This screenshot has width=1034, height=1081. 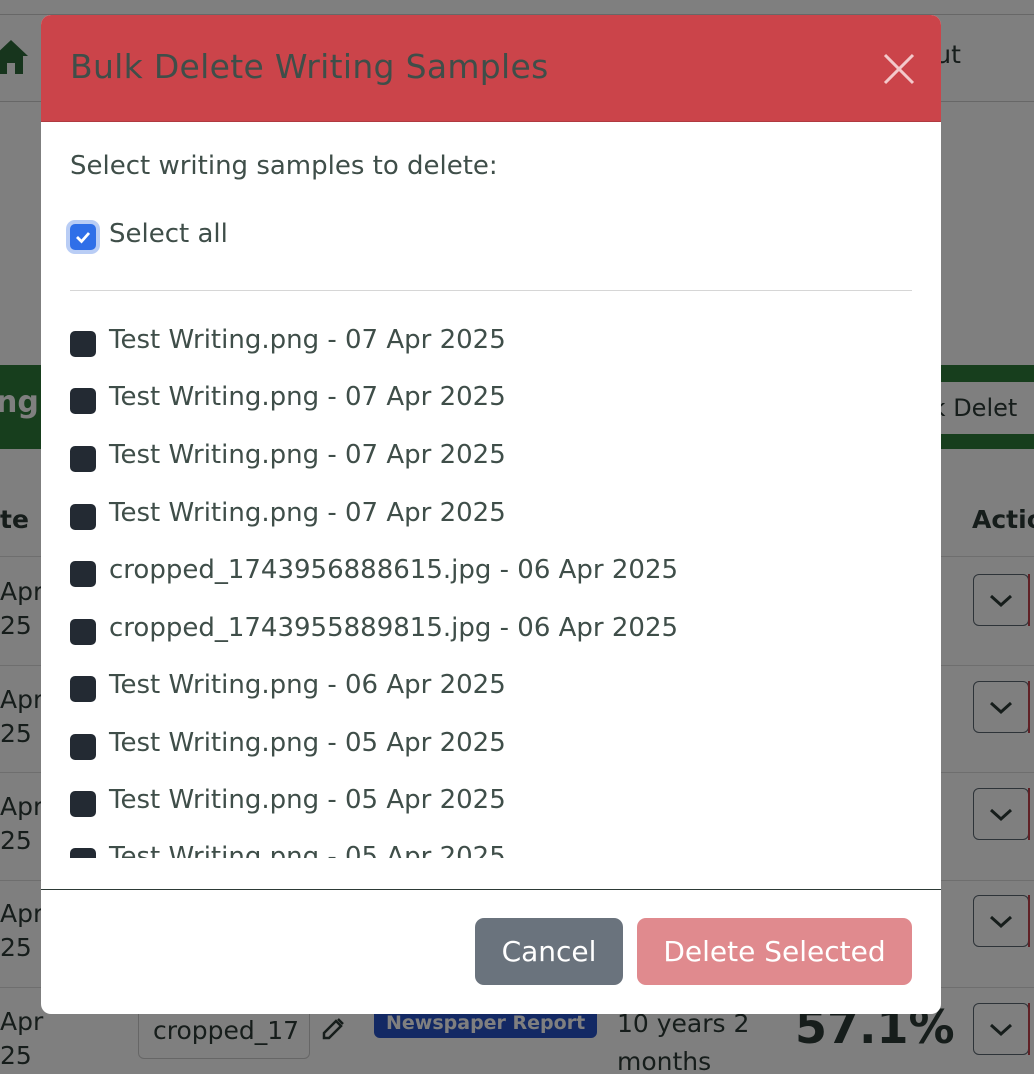 What do you see at coordinates (393, 570) in the screenshot?
I see `sample-label: cropped_1743956888615.jpg - 06 Apr 2025` at bounding box center [393, 570].